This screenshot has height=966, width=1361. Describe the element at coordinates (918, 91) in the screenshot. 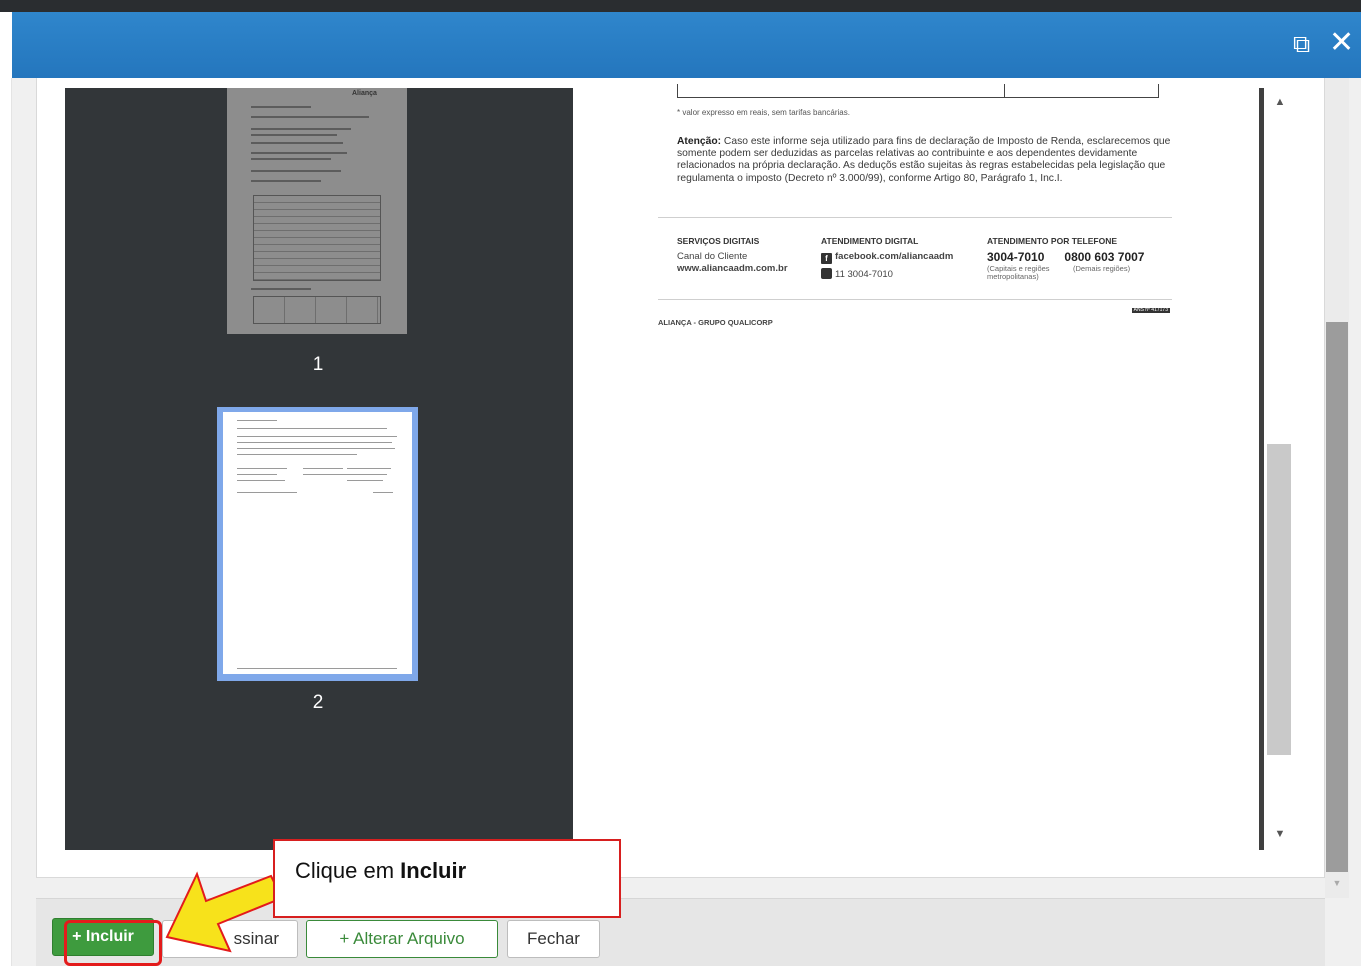

I see `value-table-bottom` at that location.